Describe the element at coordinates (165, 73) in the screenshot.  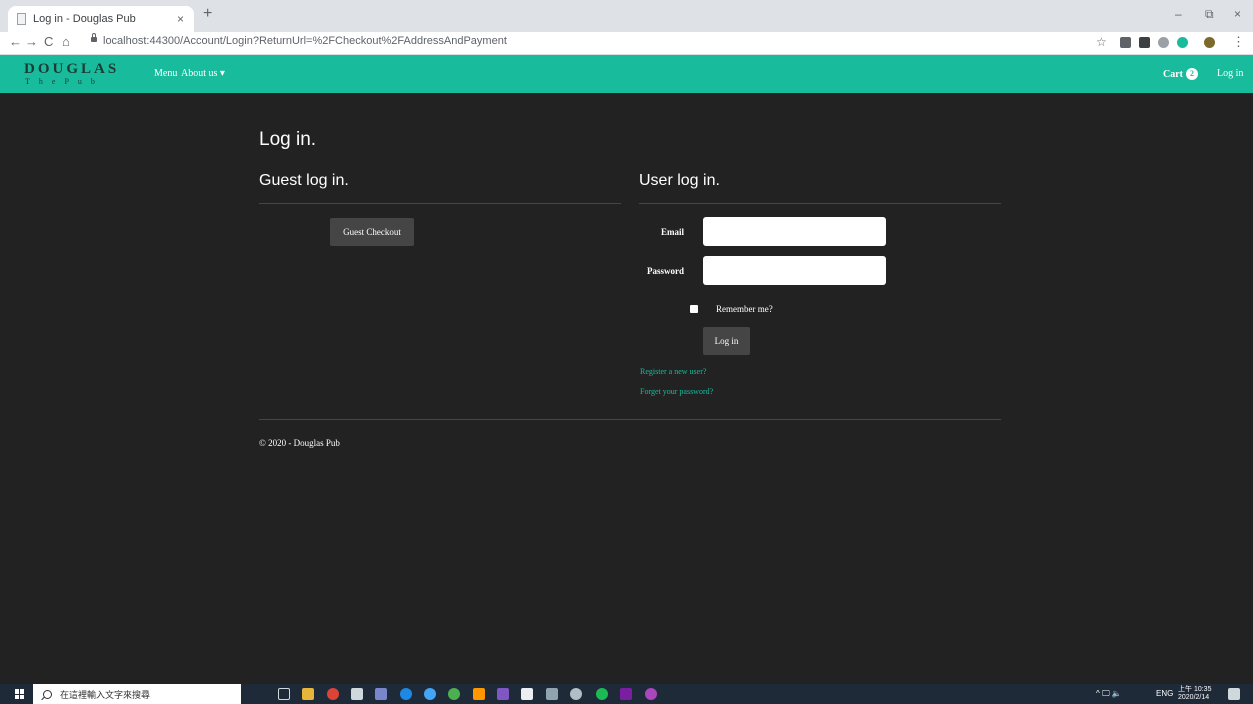
I see `nav-menu-link: Menu` at that location.